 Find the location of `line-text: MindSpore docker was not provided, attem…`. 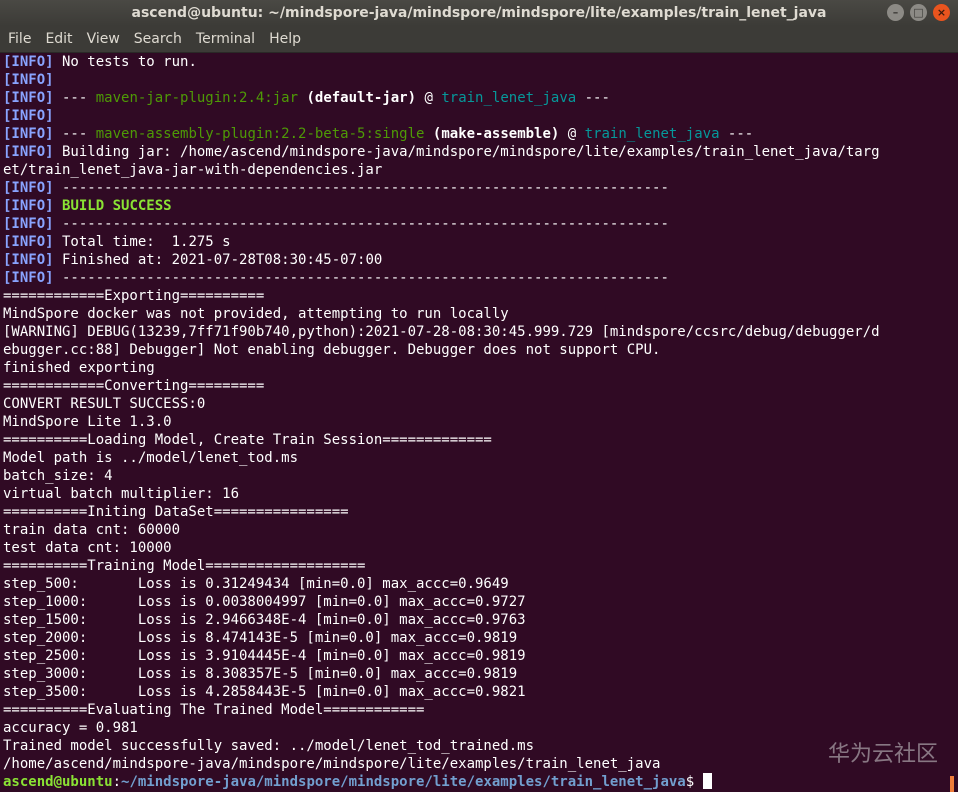

line-text: MindSpore docker was not provided, attem… is located at coordinates (256, 314).